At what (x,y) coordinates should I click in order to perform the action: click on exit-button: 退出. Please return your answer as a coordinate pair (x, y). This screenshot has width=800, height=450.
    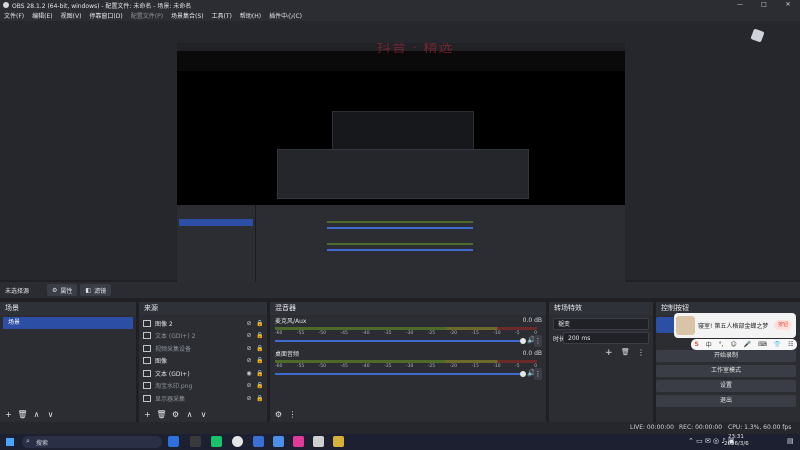
    Looking at the image, I should click on (726, 401).